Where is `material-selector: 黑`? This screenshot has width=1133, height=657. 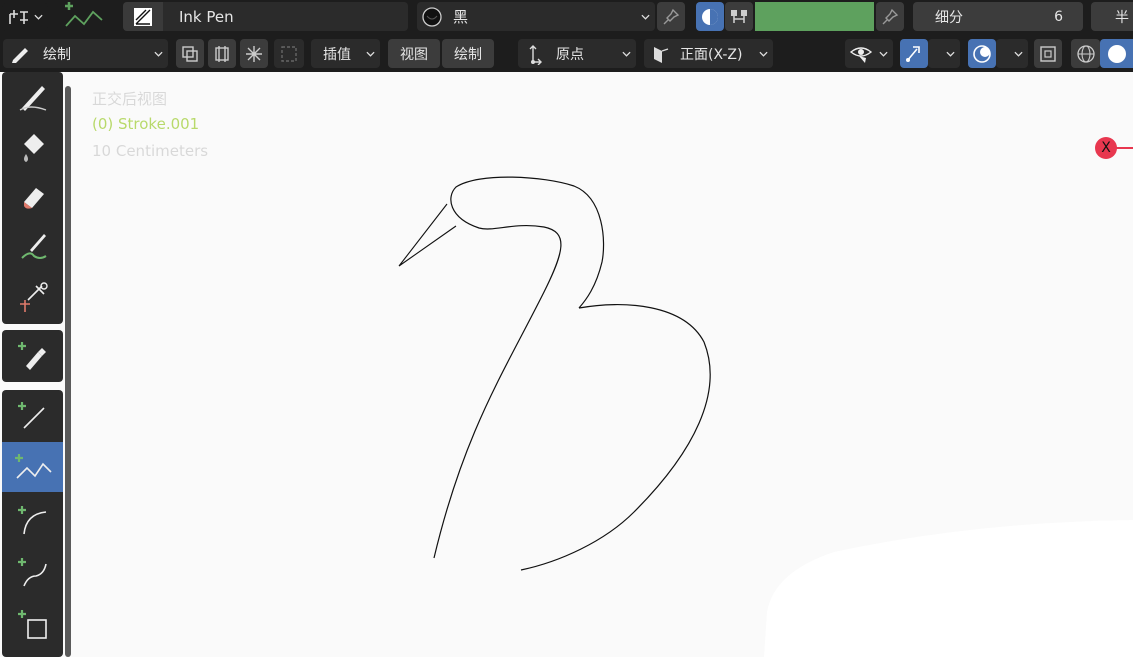 material-selector: 黑 is located at coordinates (536, 16).